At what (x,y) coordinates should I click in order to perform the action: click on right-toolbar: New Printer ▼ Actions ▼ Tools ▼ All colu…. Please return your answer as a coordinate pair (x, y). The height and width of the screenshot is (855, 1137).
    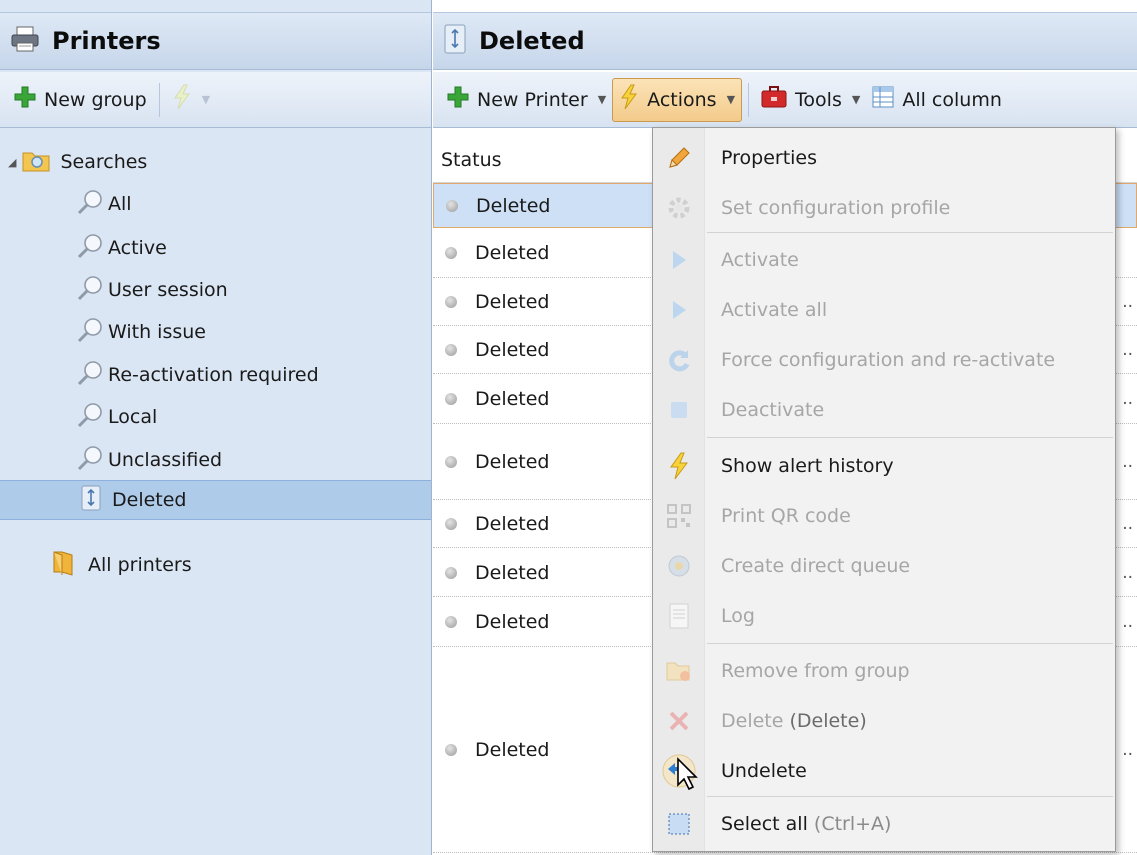
    Looking at the image, I should click on (785, 100).